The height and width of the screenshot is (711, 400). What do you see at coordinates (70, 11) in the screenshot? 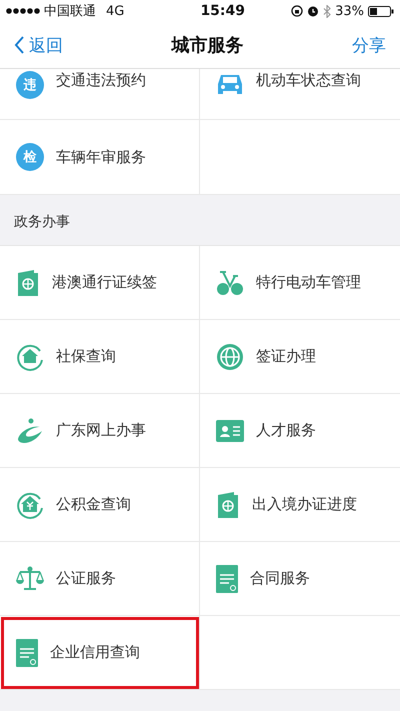
I see `carrier-name: 中国联通` at bounding box center [70, 11].